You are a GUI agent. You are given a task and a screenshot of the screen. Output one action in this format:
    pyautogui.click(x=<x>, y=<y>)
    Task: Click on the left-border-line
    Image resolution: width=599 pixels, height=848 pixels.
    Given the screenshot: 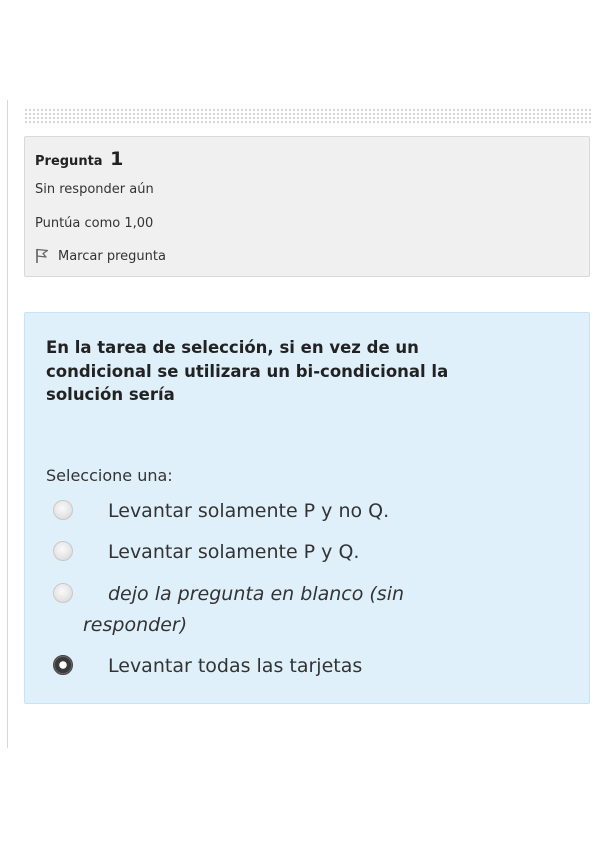 What is the action you would take?
    pyautogui.click(x=7, y=424)
    